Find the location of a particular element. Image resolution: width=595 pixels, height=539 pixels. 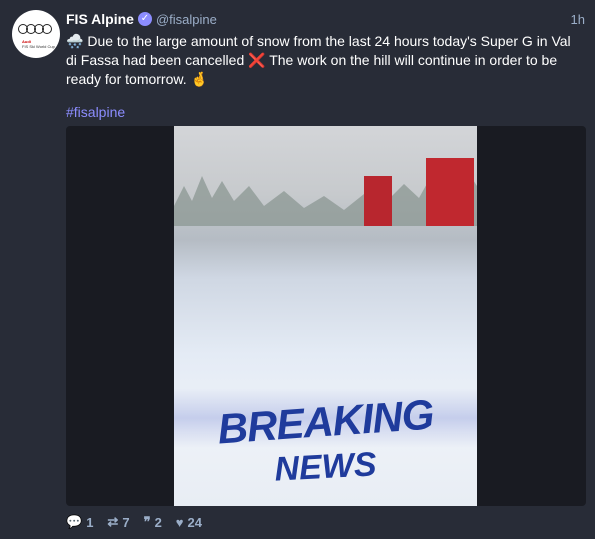

favourite-button: ♥ 24 is located at coordinates (189, 522).